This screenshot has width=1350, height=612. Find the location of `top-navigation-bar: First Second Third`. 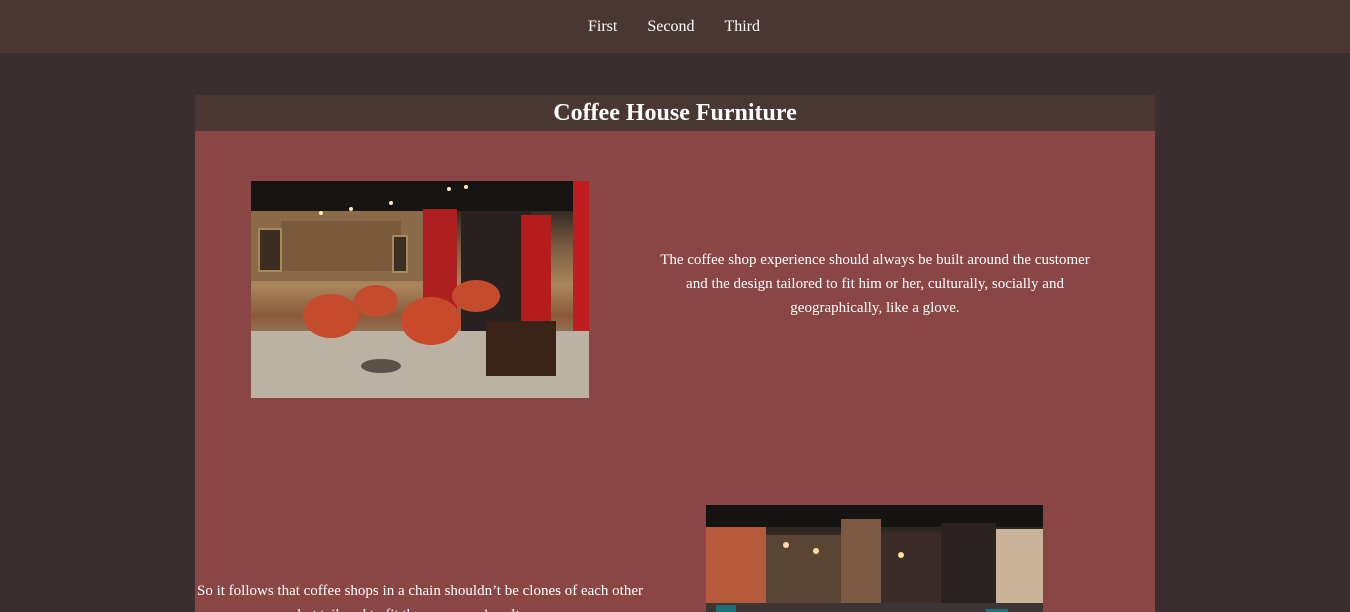

top-navigation-bar: First Second Third is located at coordinates (675, 26).